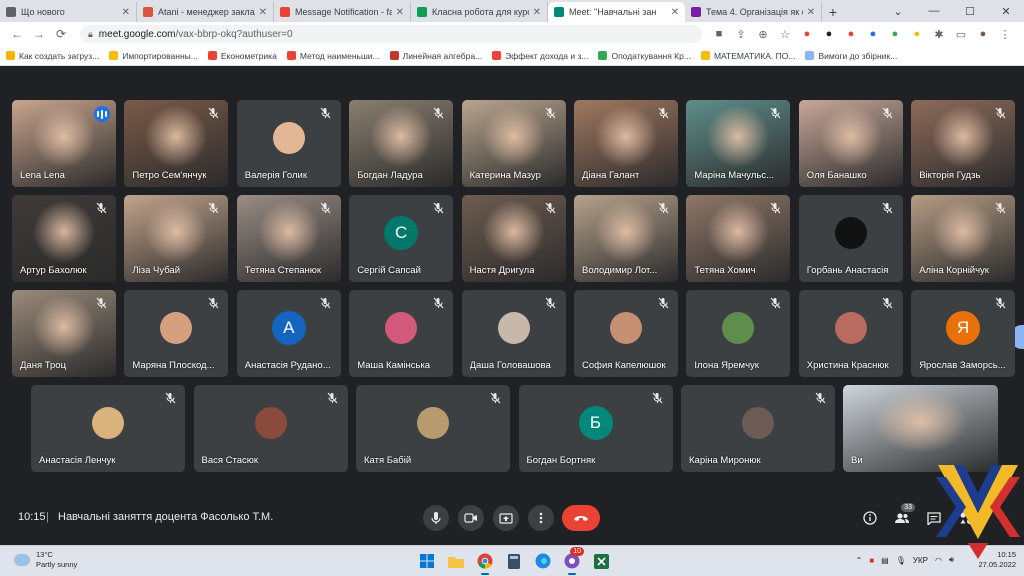 The width and height of the screenshot is (1024, 576). What do you see at coordinates (870, 518) in the screenshot?
I see `meeting-details-button` at bounding box center [870, 518].